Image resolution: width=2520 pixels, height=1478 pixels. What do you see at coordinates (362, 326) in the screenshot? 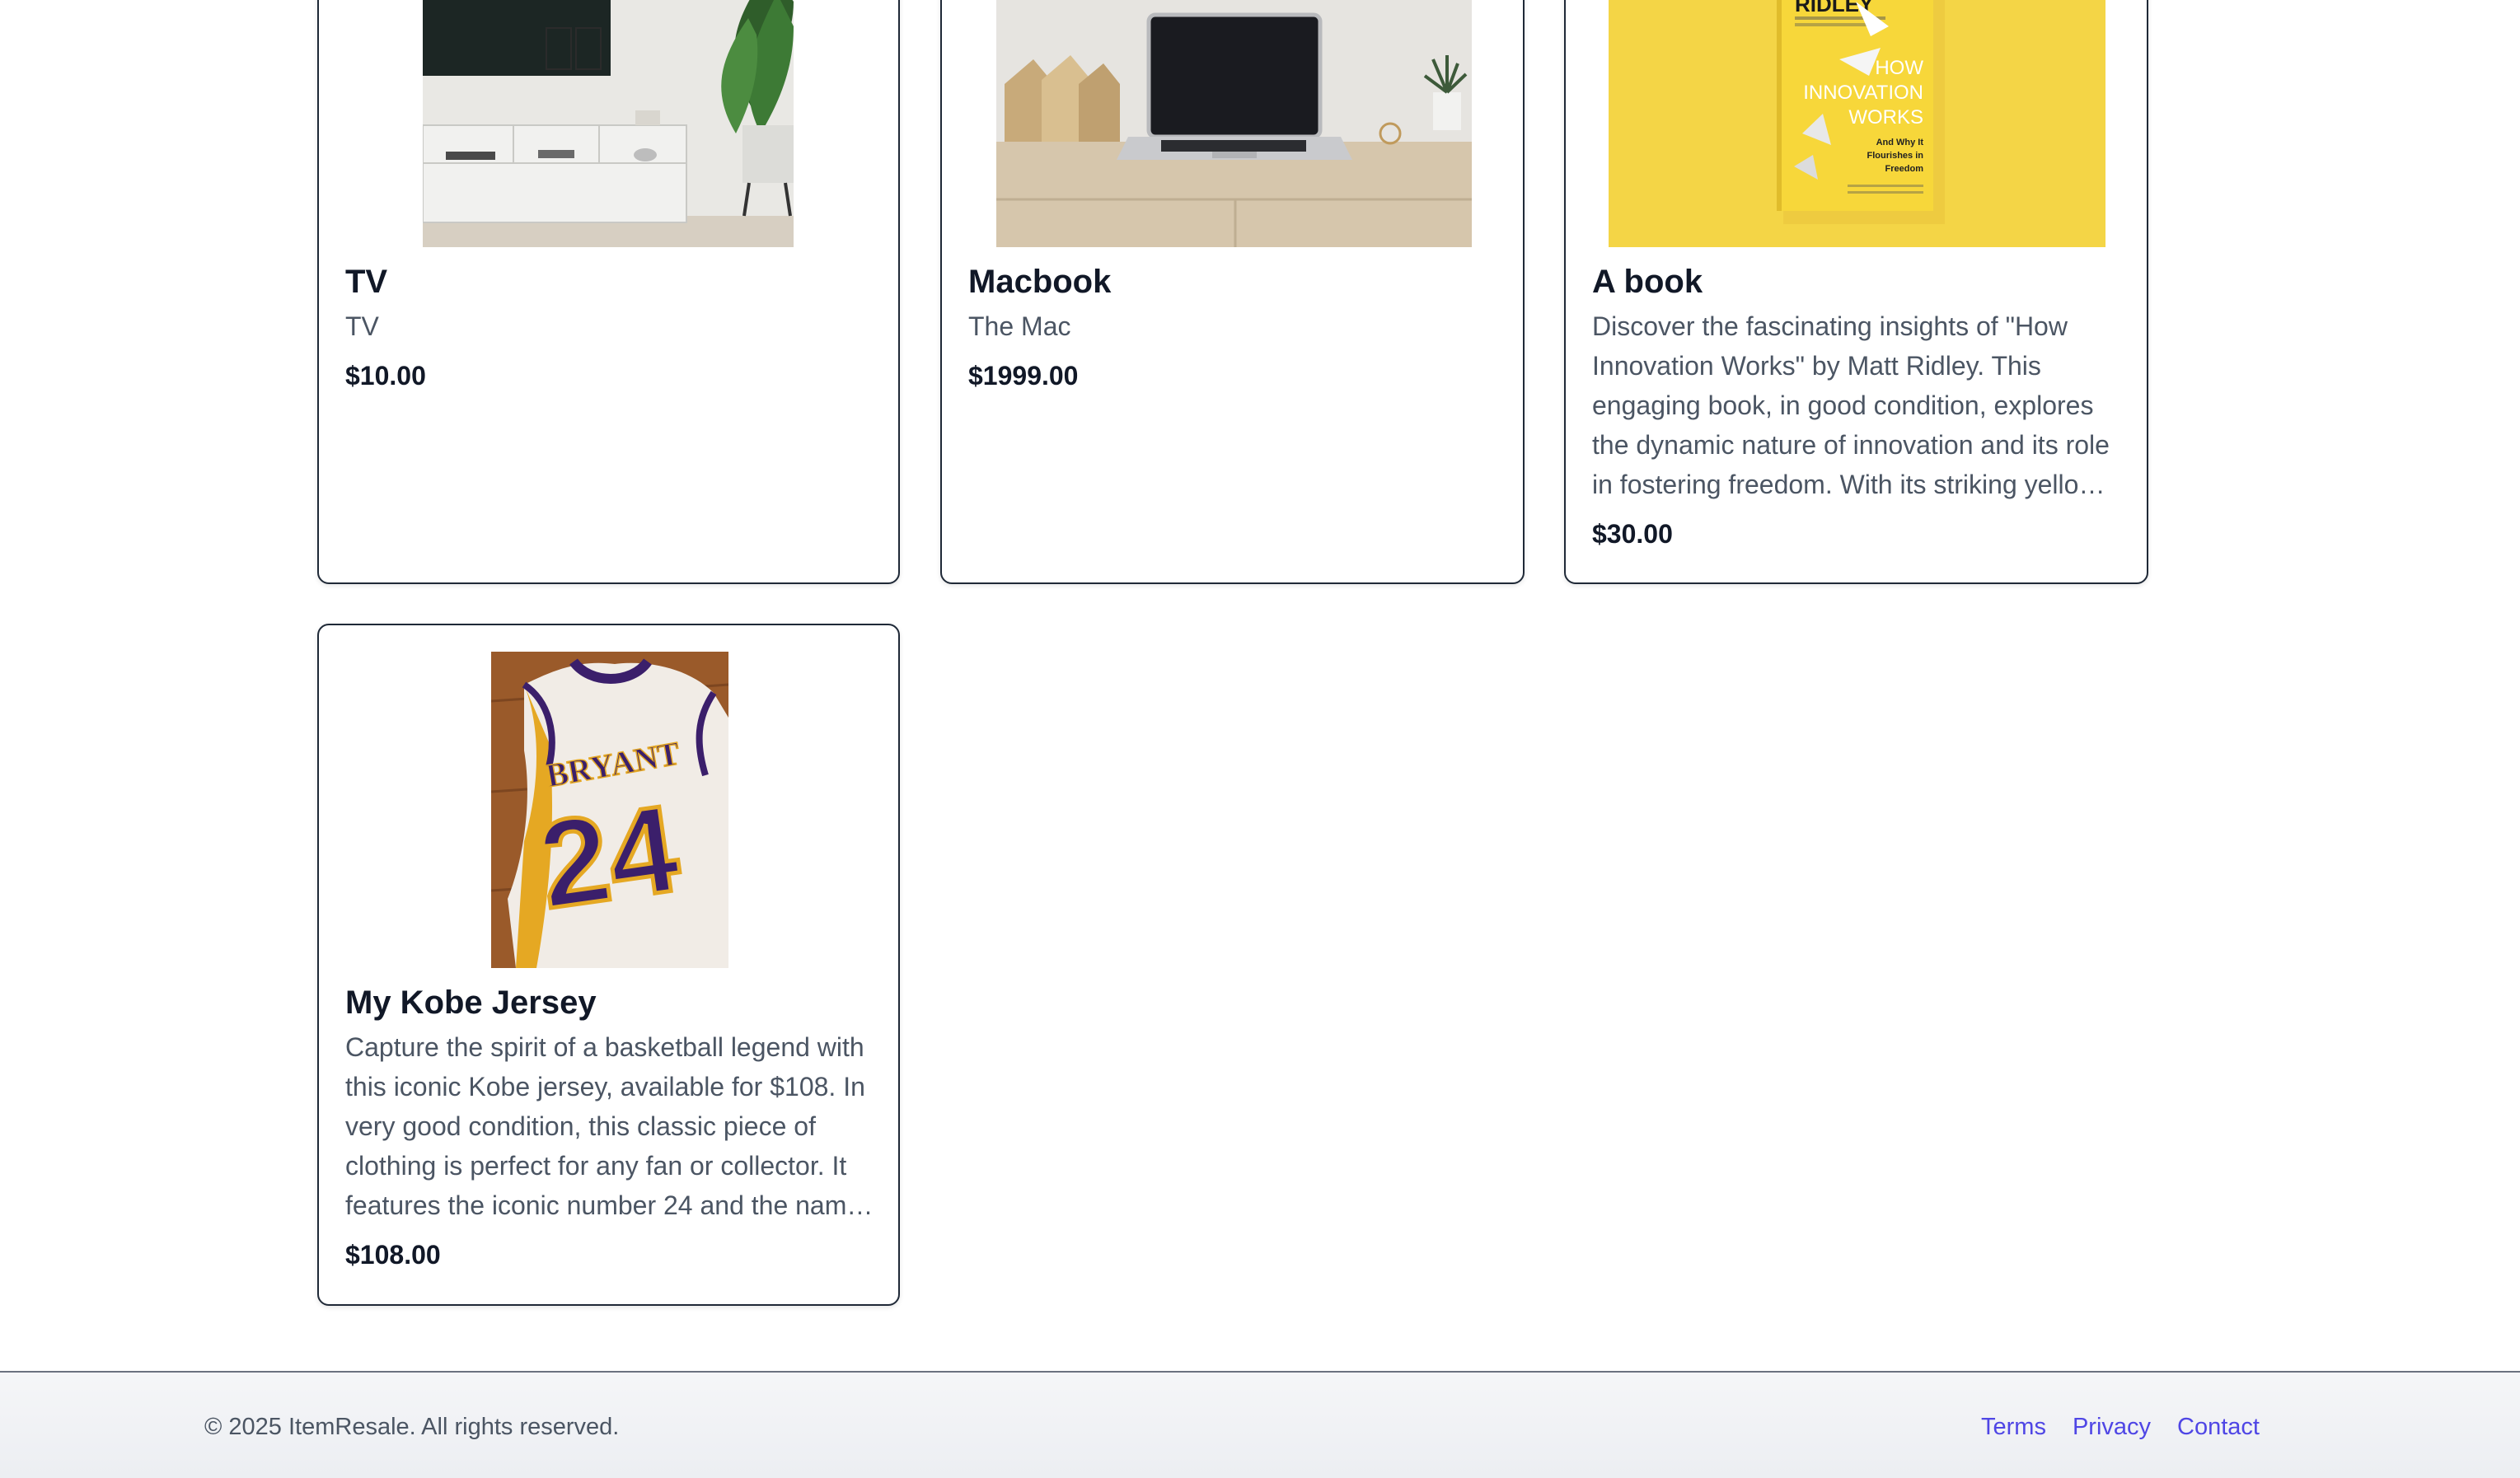
I see `product-description: TV` at bounding box center [362, 326].